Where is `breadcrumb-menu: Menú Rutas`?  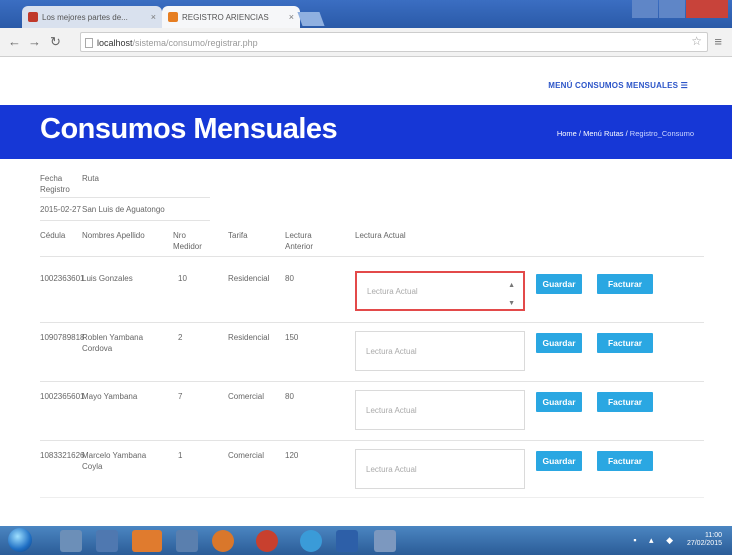 breadcrumb-menu: Menú Rutas is located at coordinates (603, 133).